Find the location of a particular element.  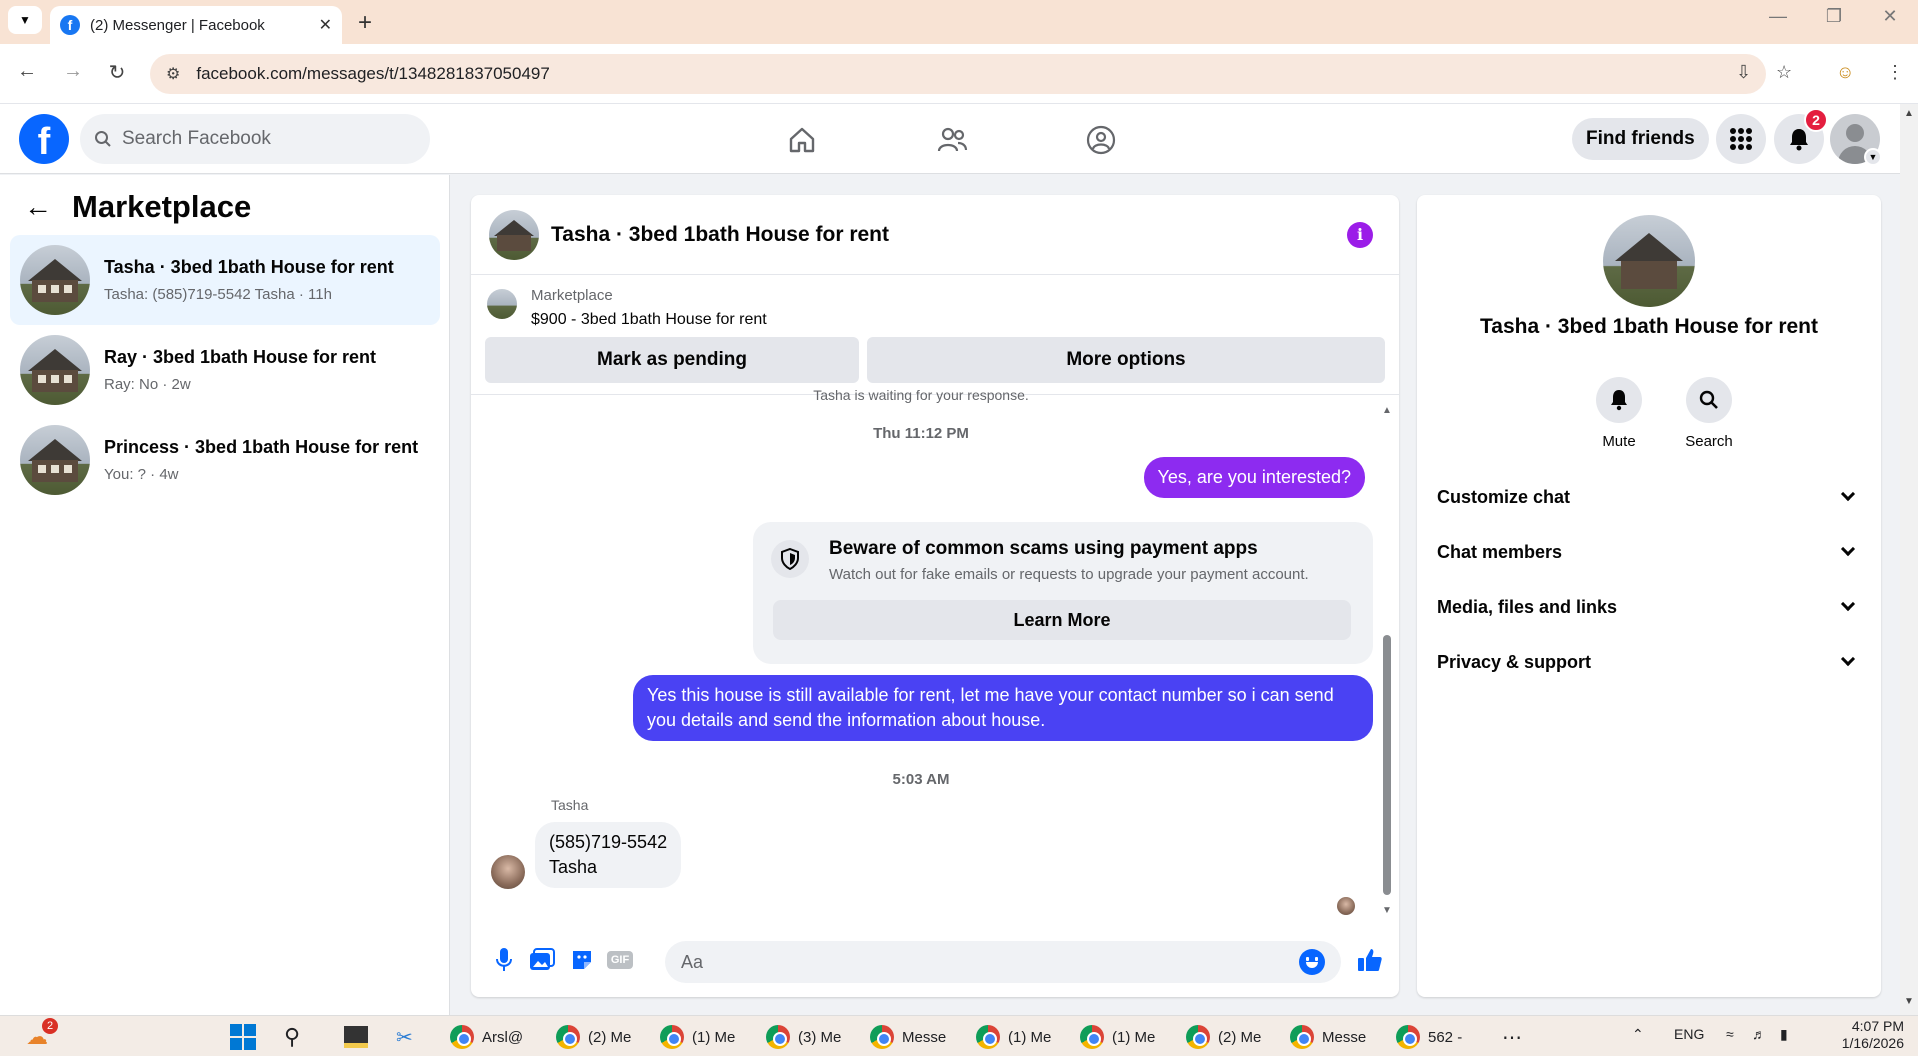

message-scrollbar: ▲ ▼ is located at coordinates (1387, 660).